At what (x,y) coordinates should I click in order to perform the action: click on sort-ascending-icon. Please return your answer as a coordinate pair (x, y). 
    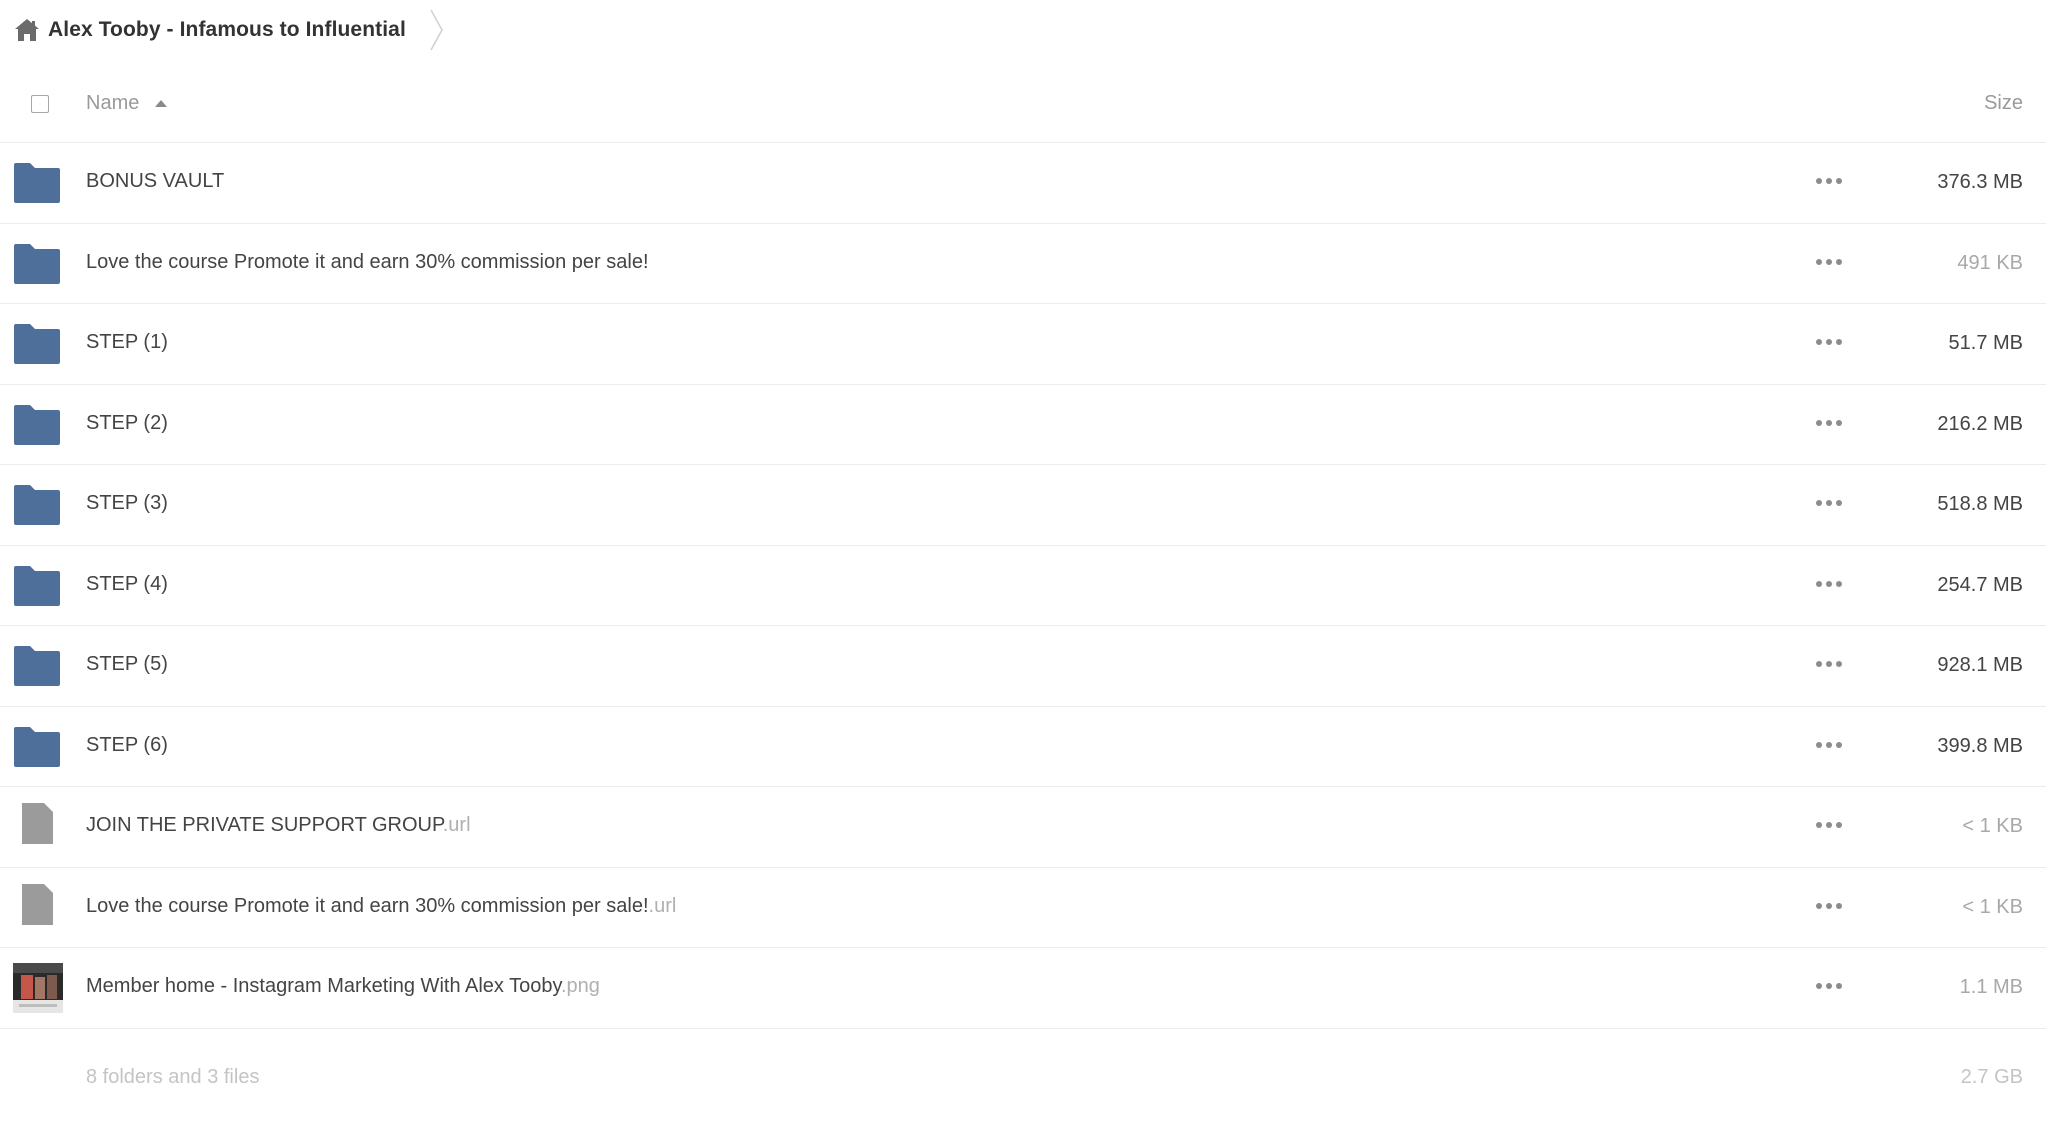
    Looking at the image, I should click on (161, 103).